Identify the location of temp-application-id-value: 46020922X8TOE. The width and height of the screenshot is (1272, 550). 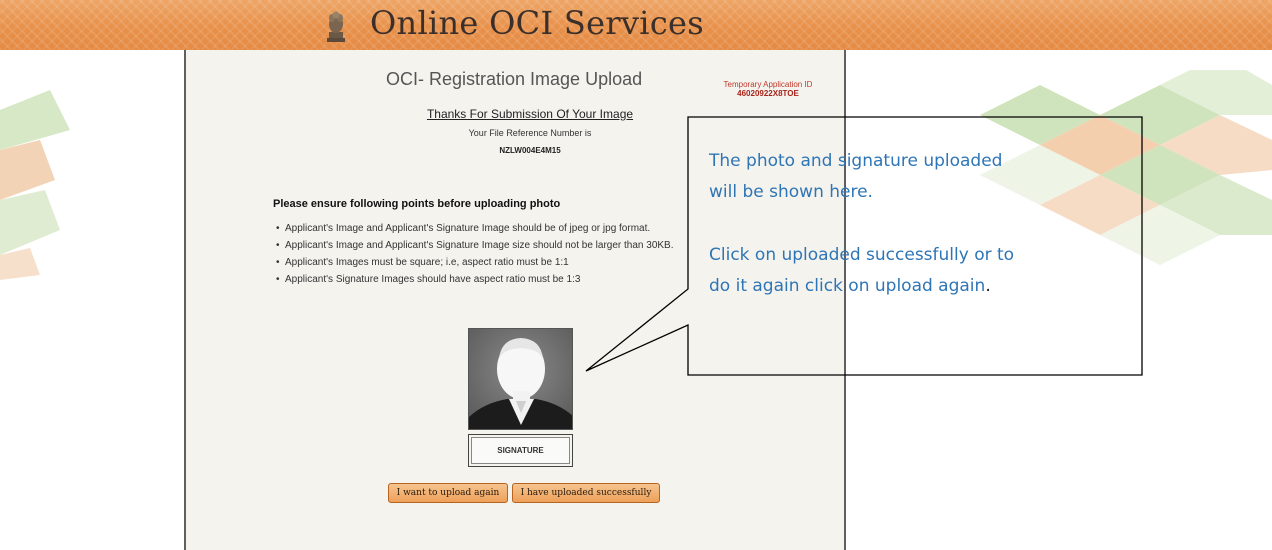
(768, 93).